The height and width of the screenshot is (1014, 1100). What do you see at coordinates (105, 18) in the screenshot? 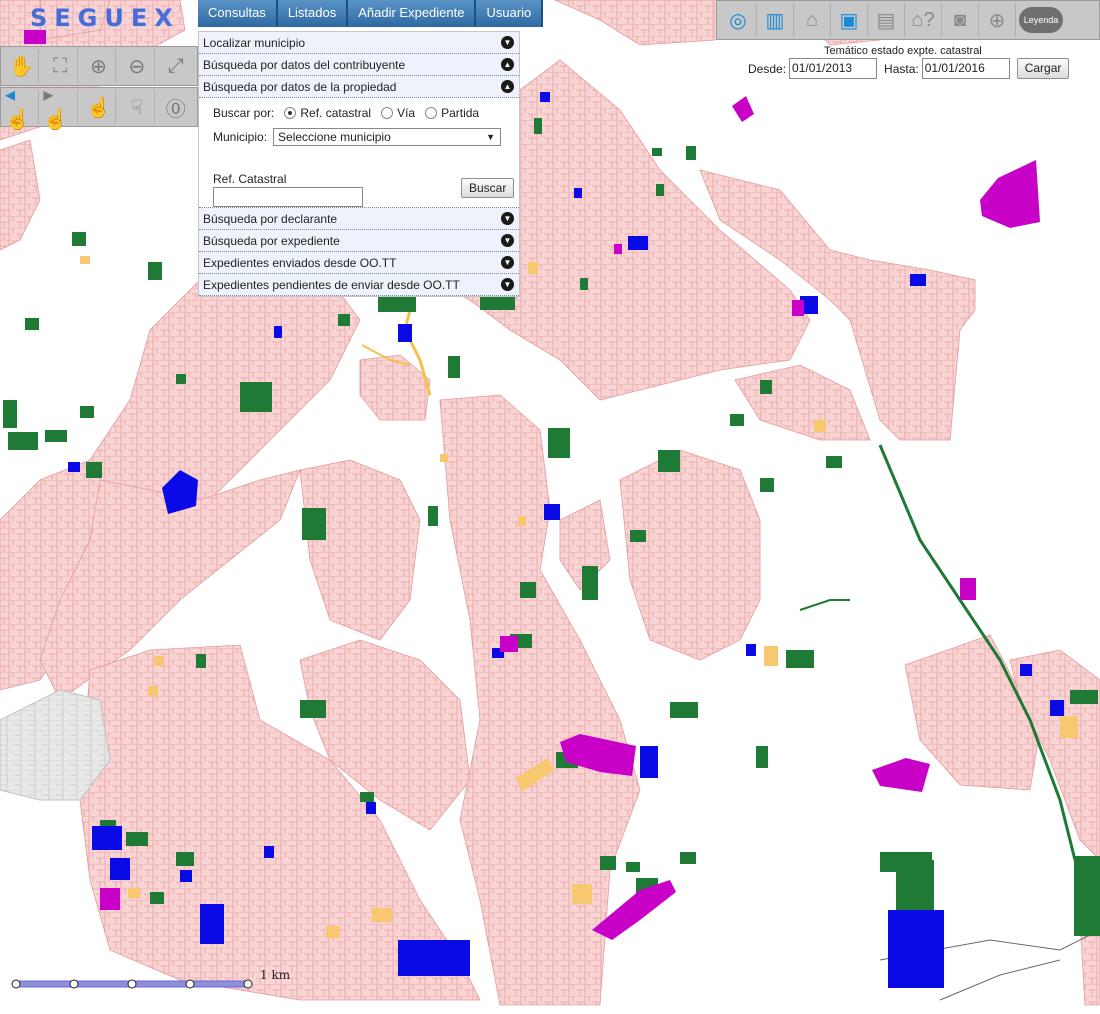
I see `app-logo: SEGUEX` at bounding box center [105, 18].